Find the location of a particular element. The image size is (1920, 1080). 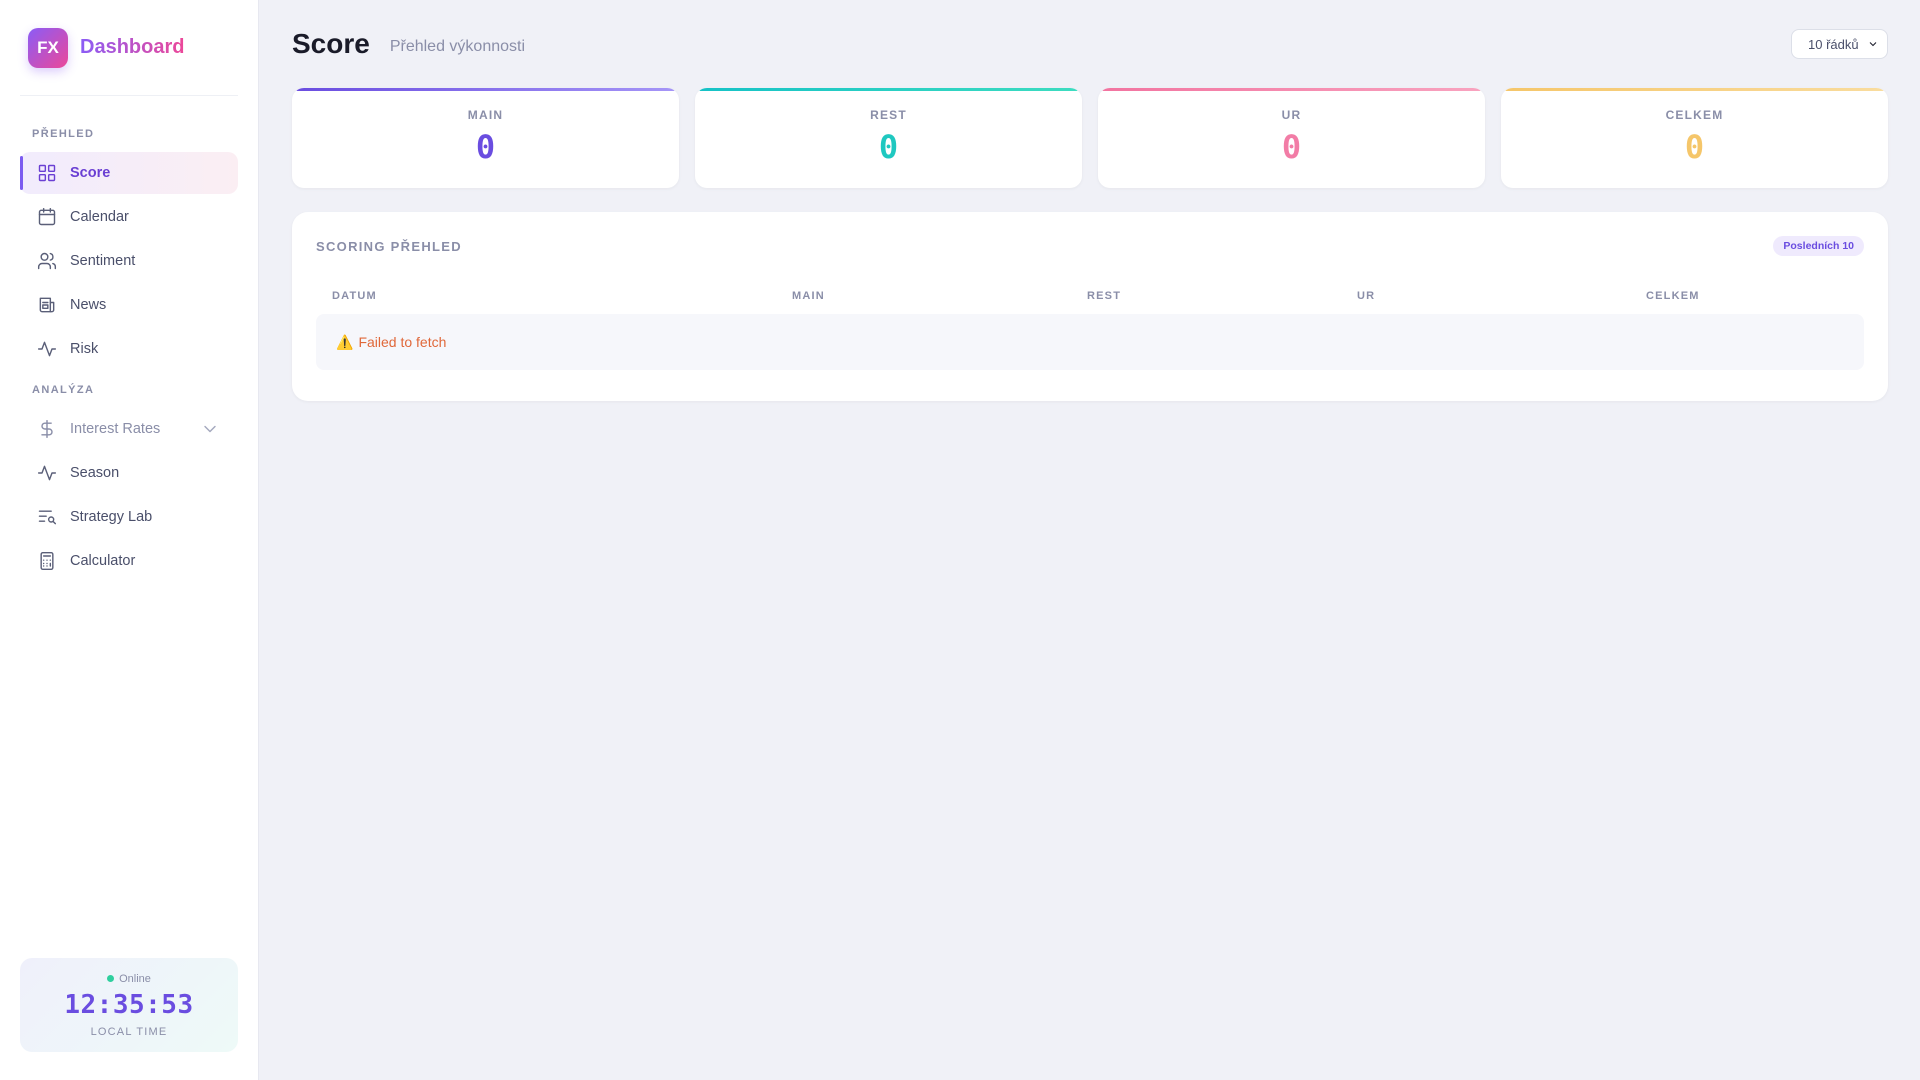

sidebar-item-label: News is located at coordinates (88, 305).